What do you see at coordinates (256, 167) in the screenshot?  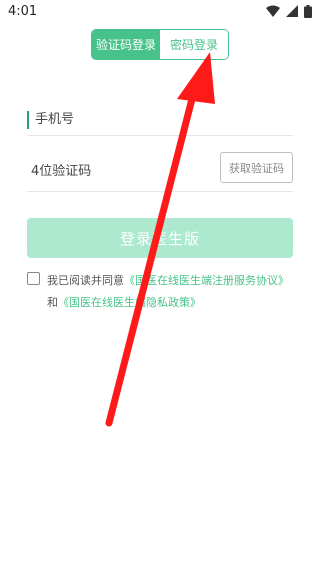 I see `get-code-button: 获取验证码` at bounding box center [256, 167].